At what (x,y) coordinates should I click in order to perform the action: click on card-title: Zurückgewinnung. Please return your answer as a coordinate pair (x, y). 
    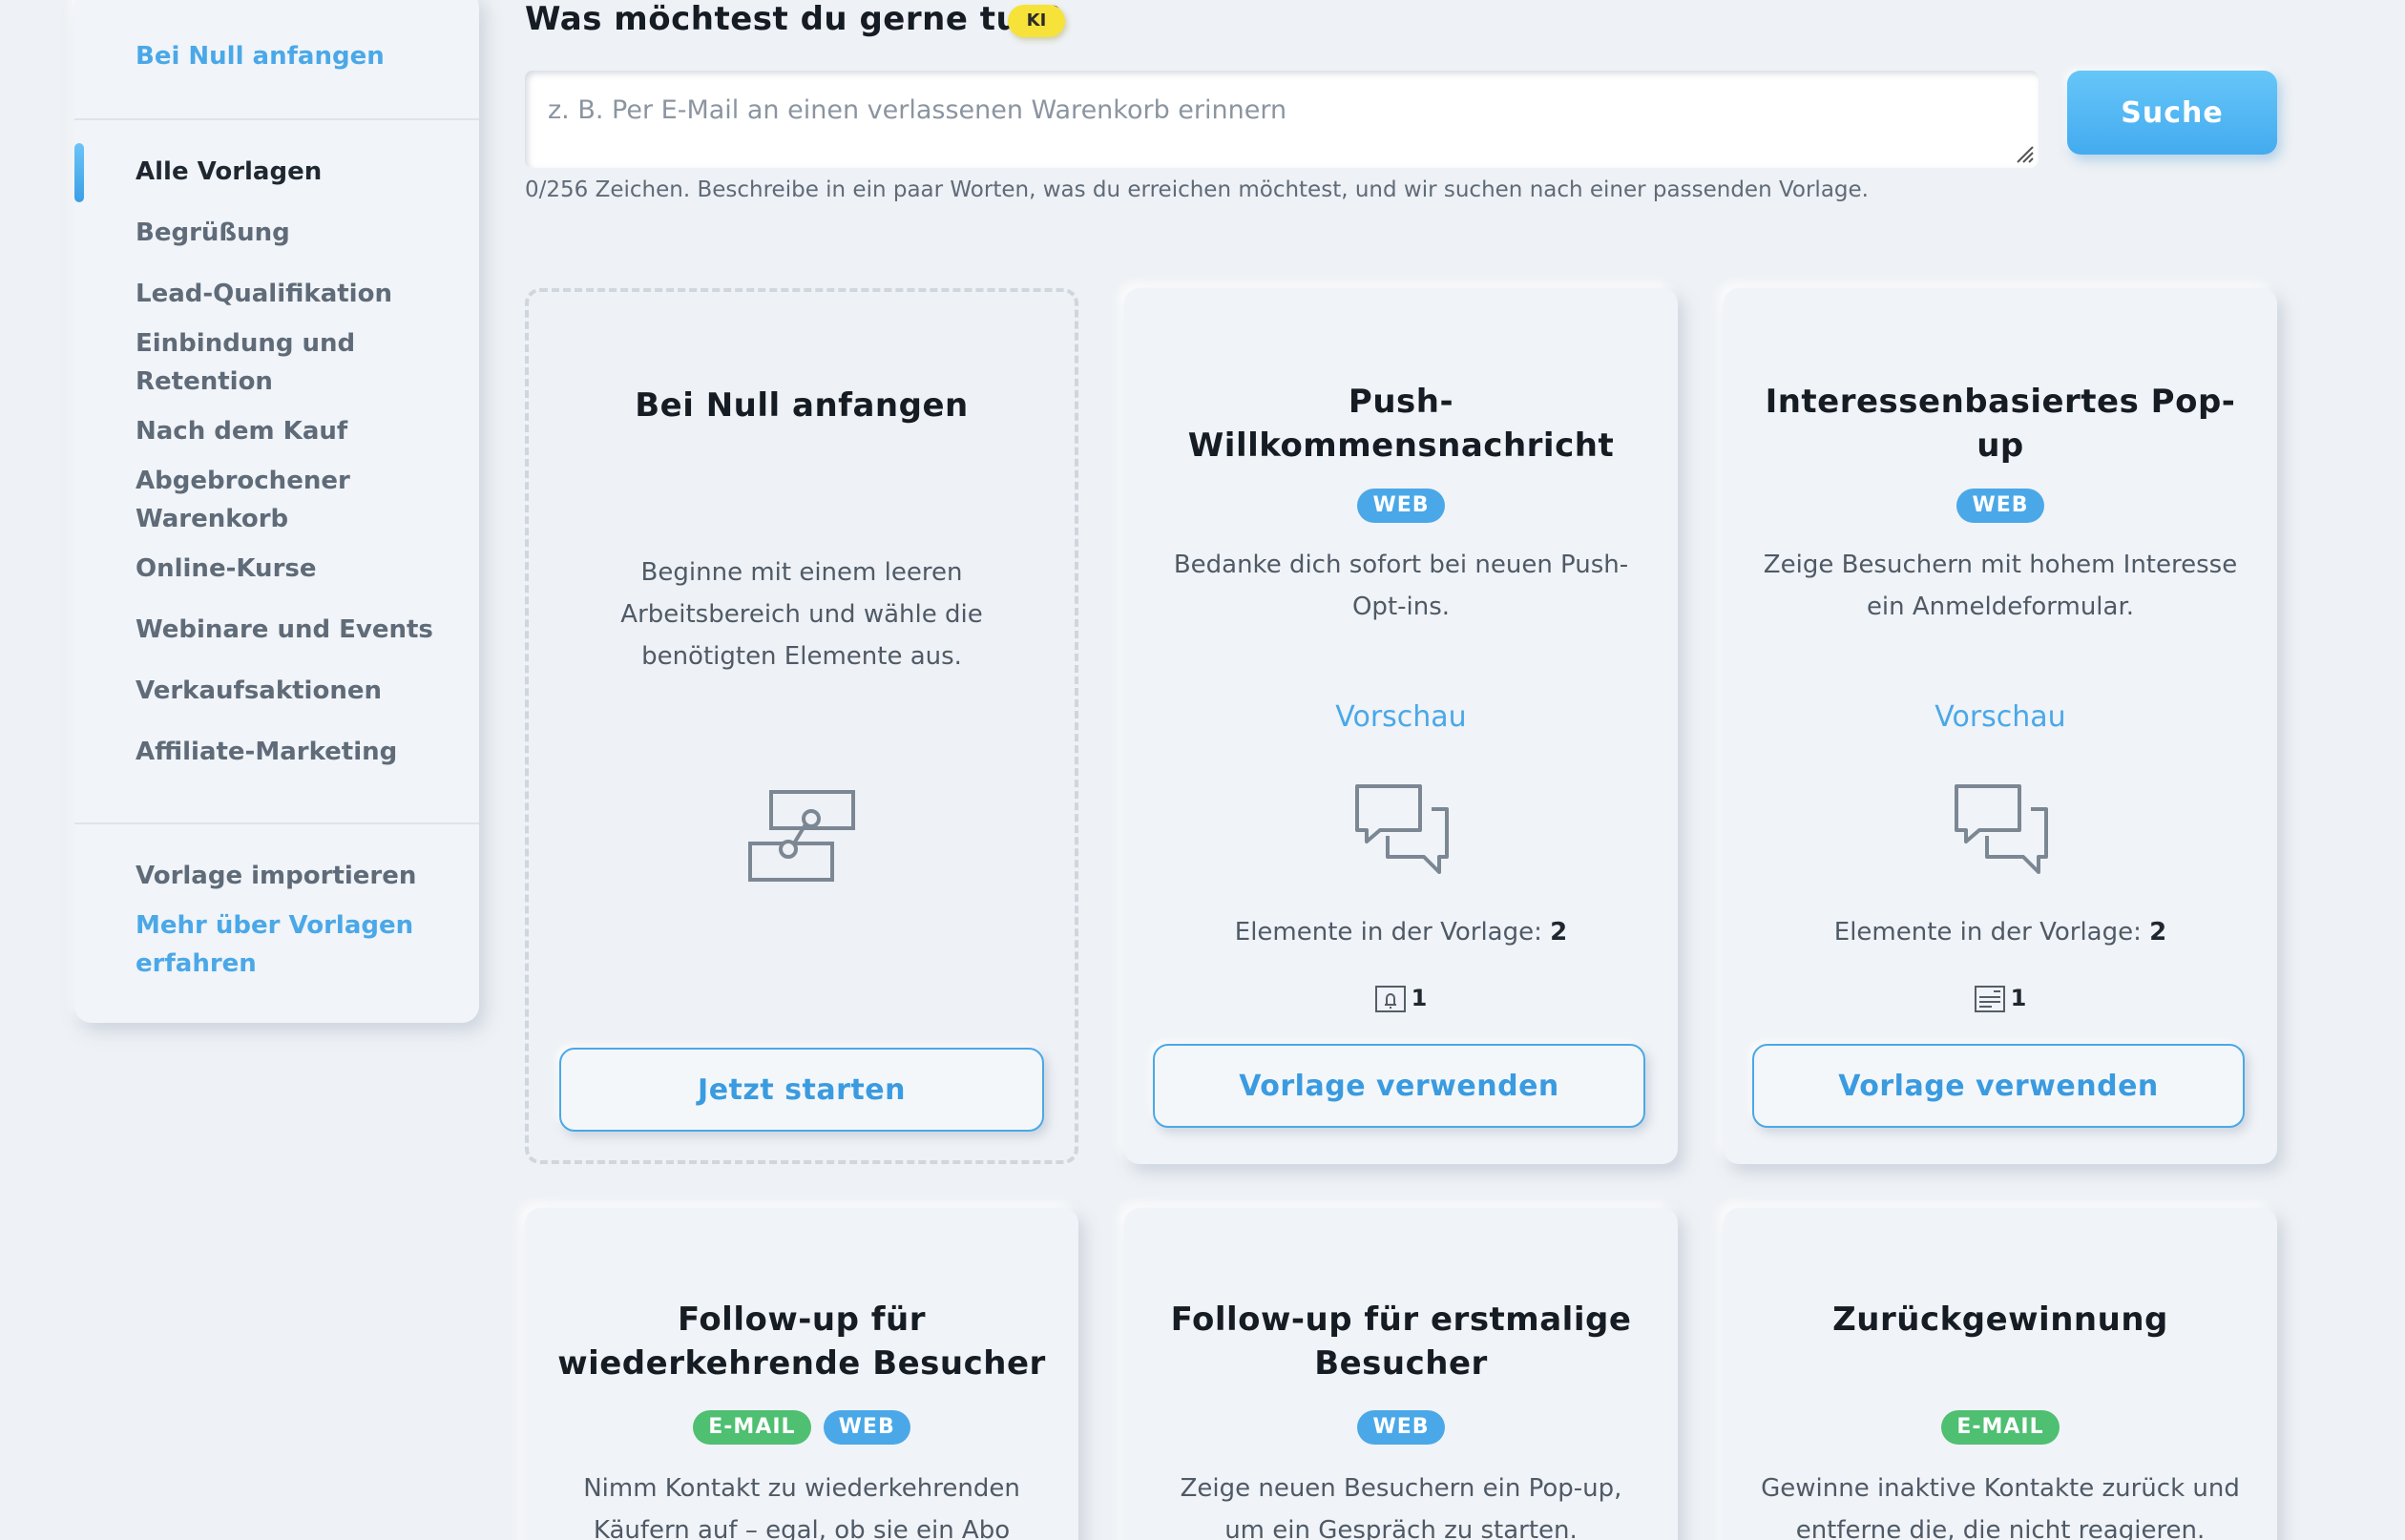
    Looking at the image, I should click on (2000, 1320).